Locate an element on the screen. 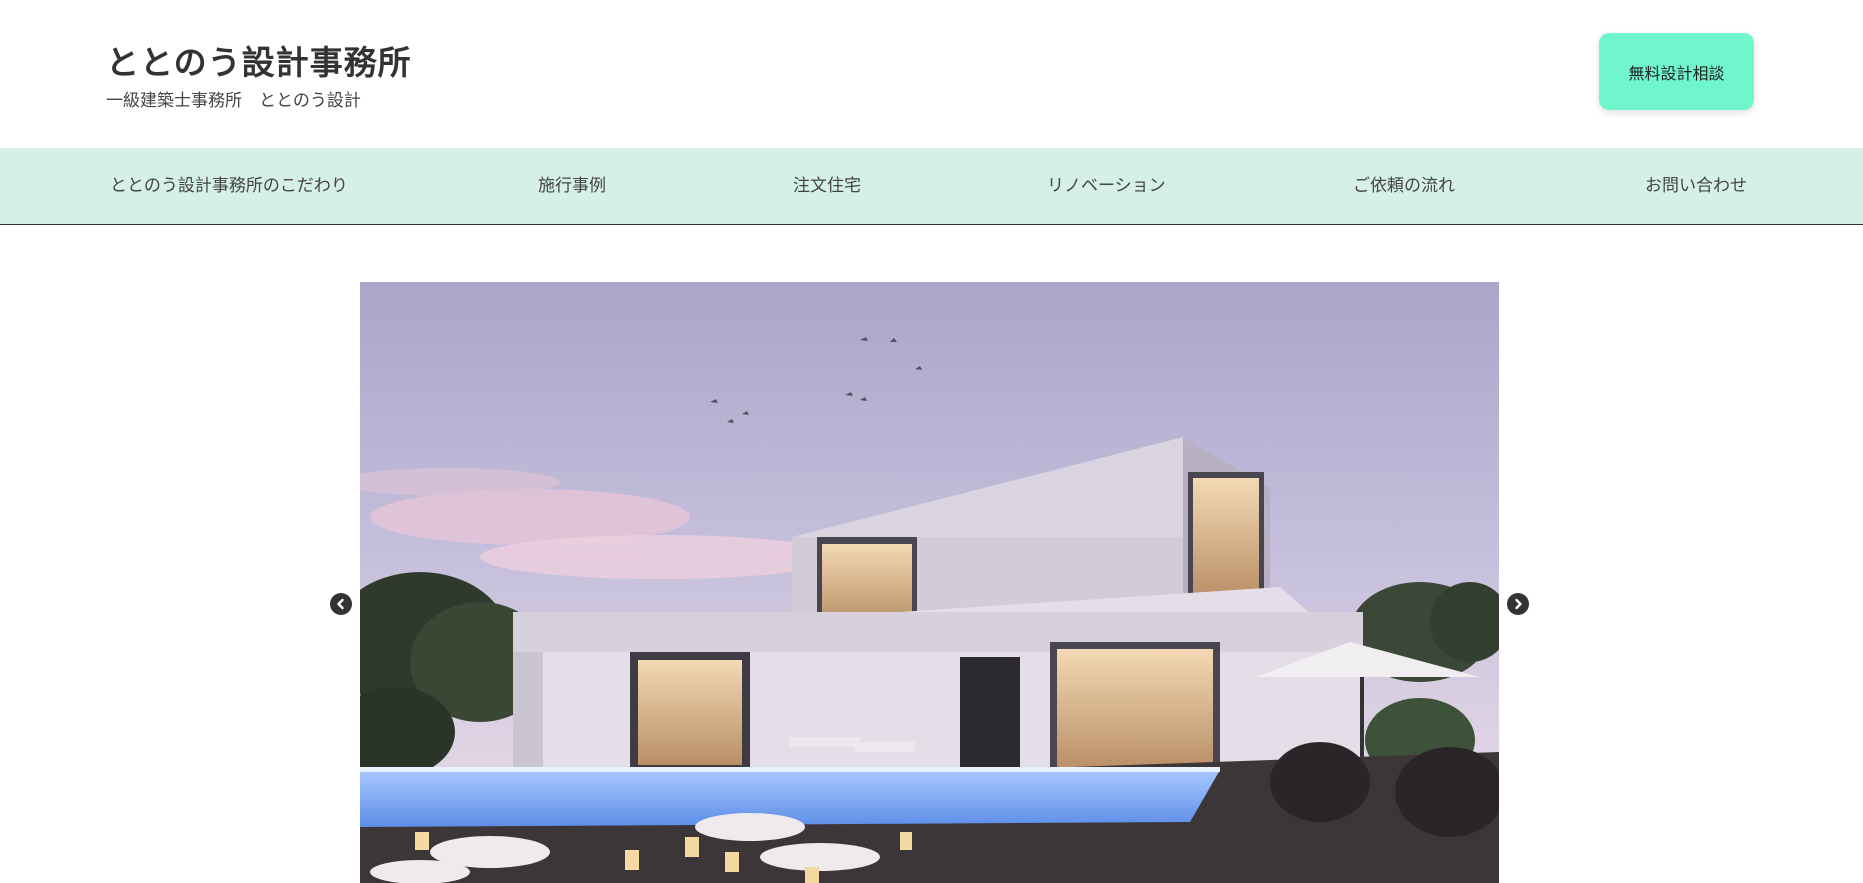  slider-prev-button is located at coordinates (341, 604).